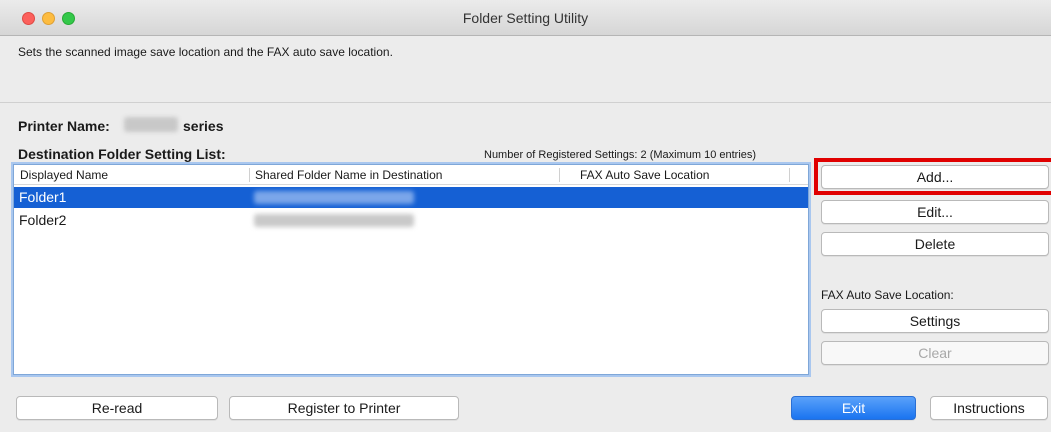  Describe the element at coordinates (43, 197) in the screenshot. I see `row-displayed-name: Folder1` at that location.